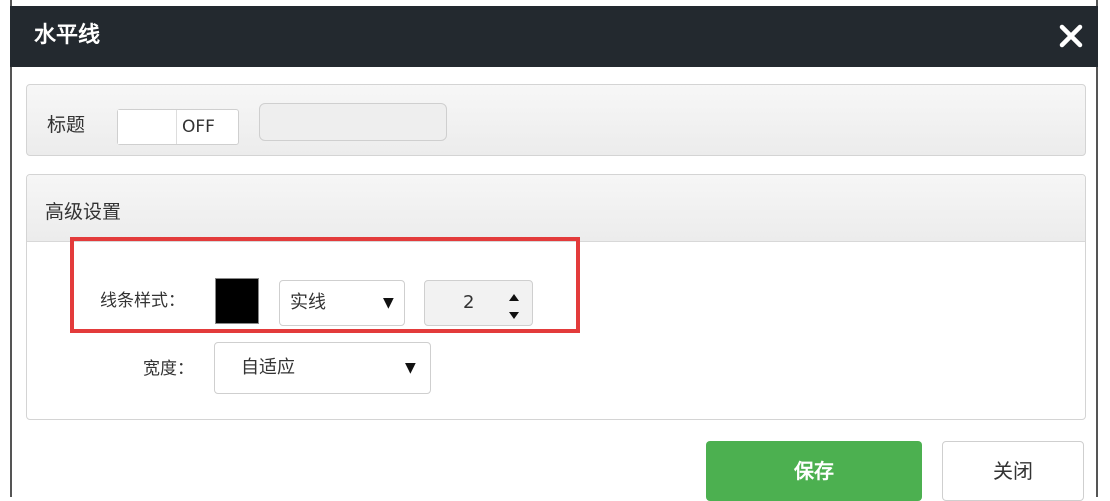 The image size is (1110, 501). Describe the element at coordinates (556, 120) in the screenshot. I see `title-panel: 标题 OFF` at that location.